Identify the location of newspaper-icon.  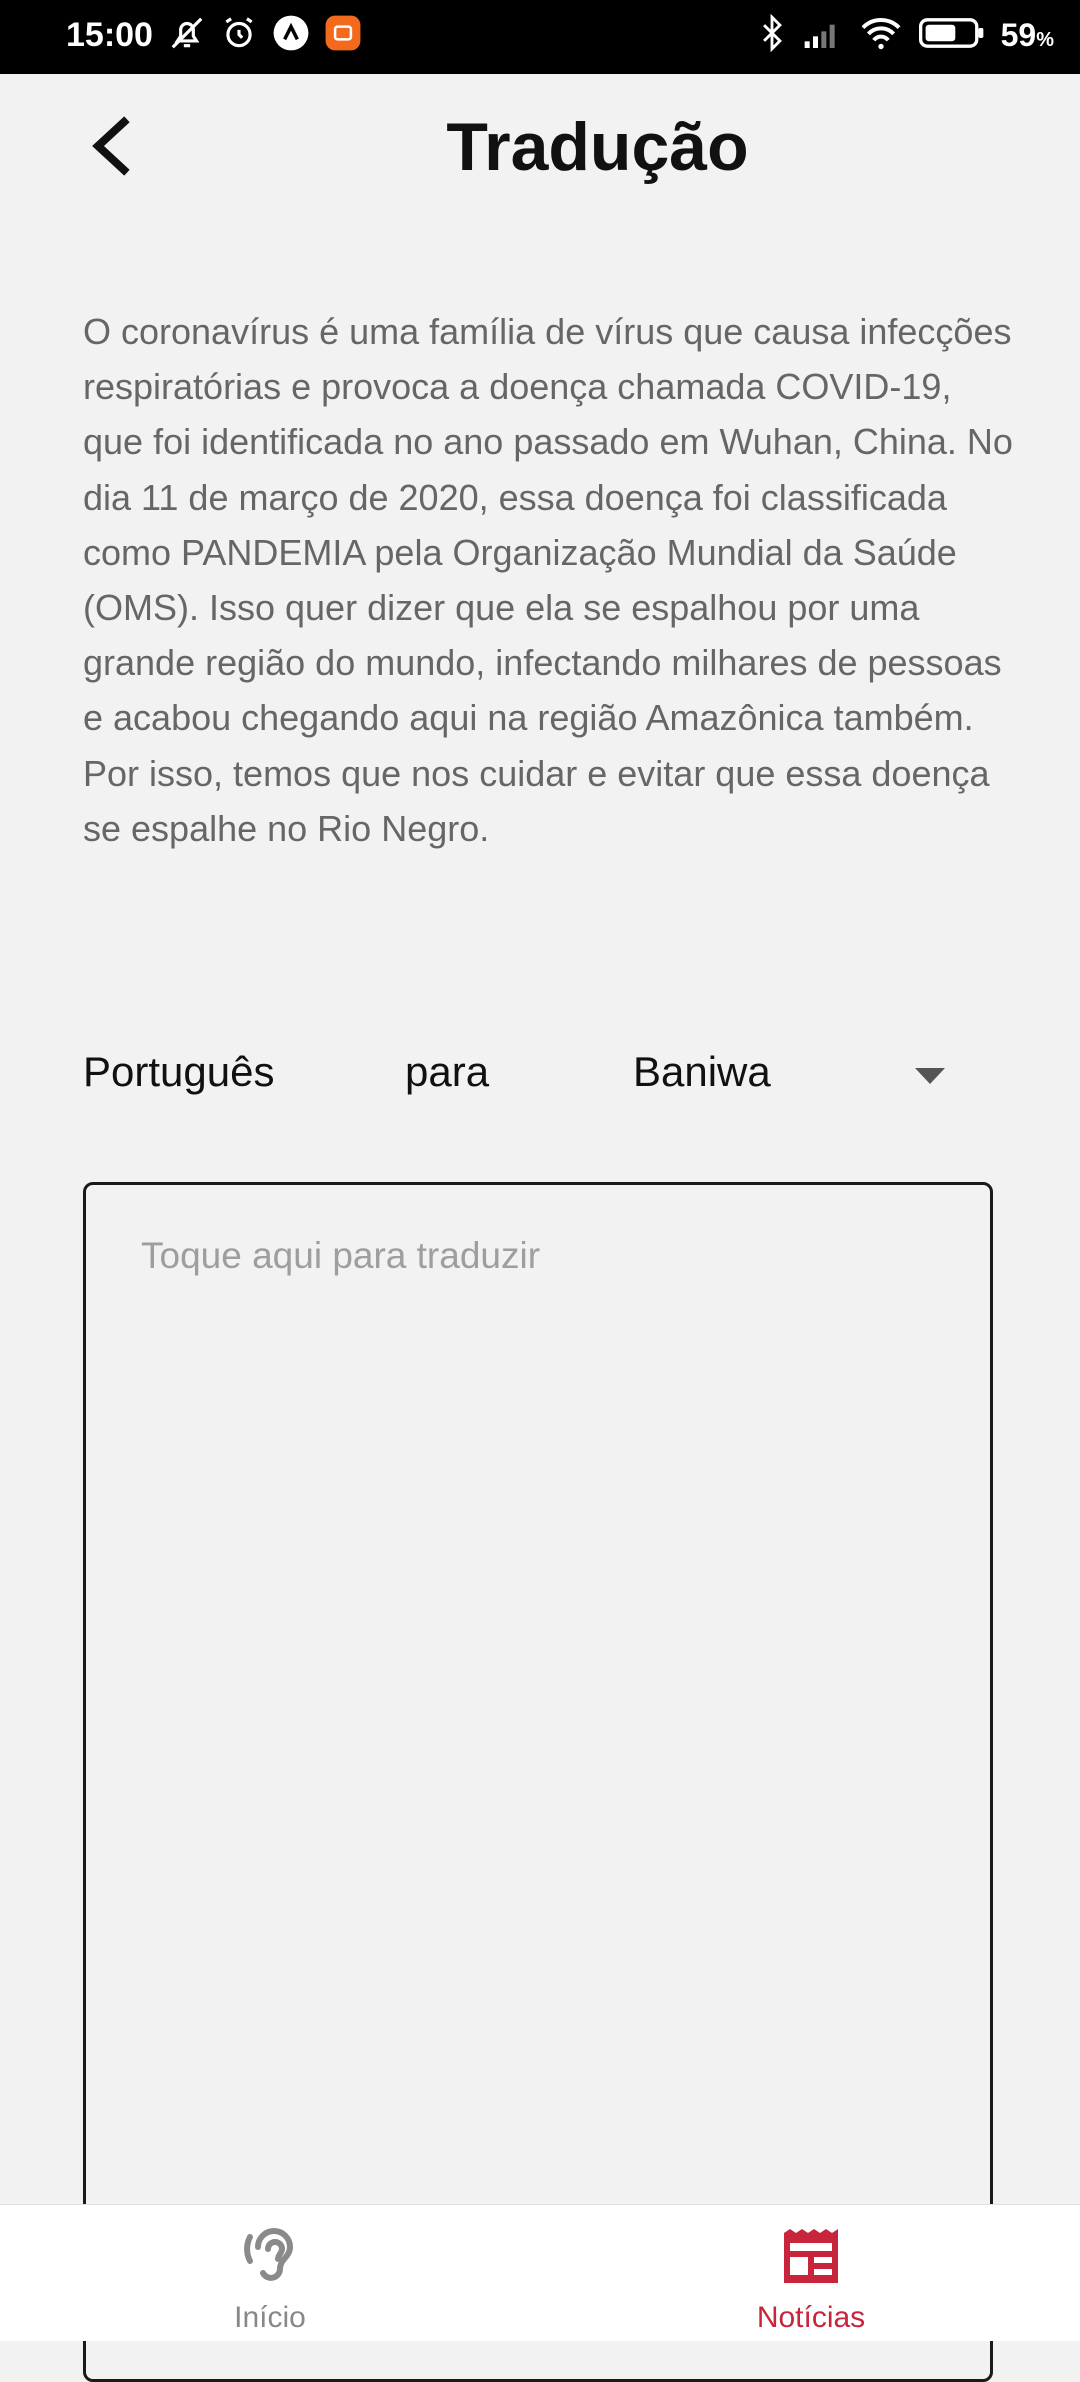
(811, 2256).